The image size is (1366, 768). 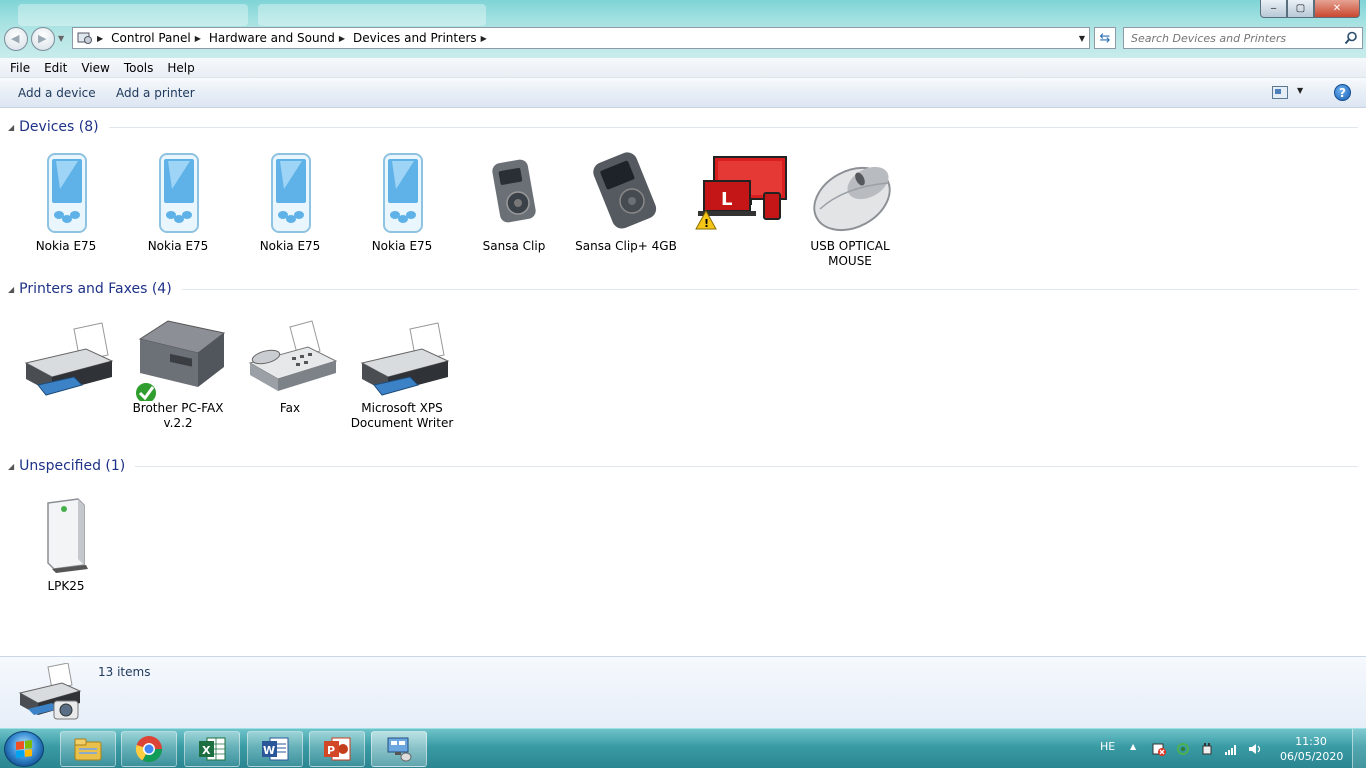 What do you see at coordinates (180, 68) in the screenshot?
I see `menu-help: Help` at bounding box center [180, 68].